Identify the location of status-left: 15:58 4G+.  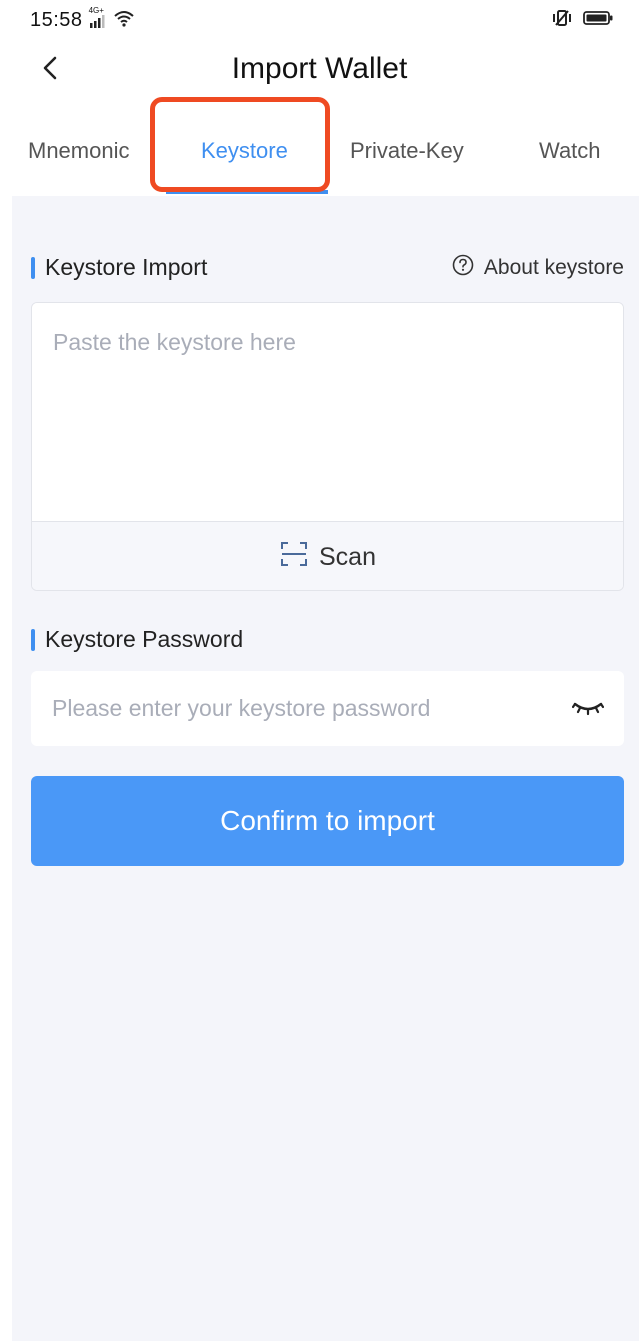
(82, 19).